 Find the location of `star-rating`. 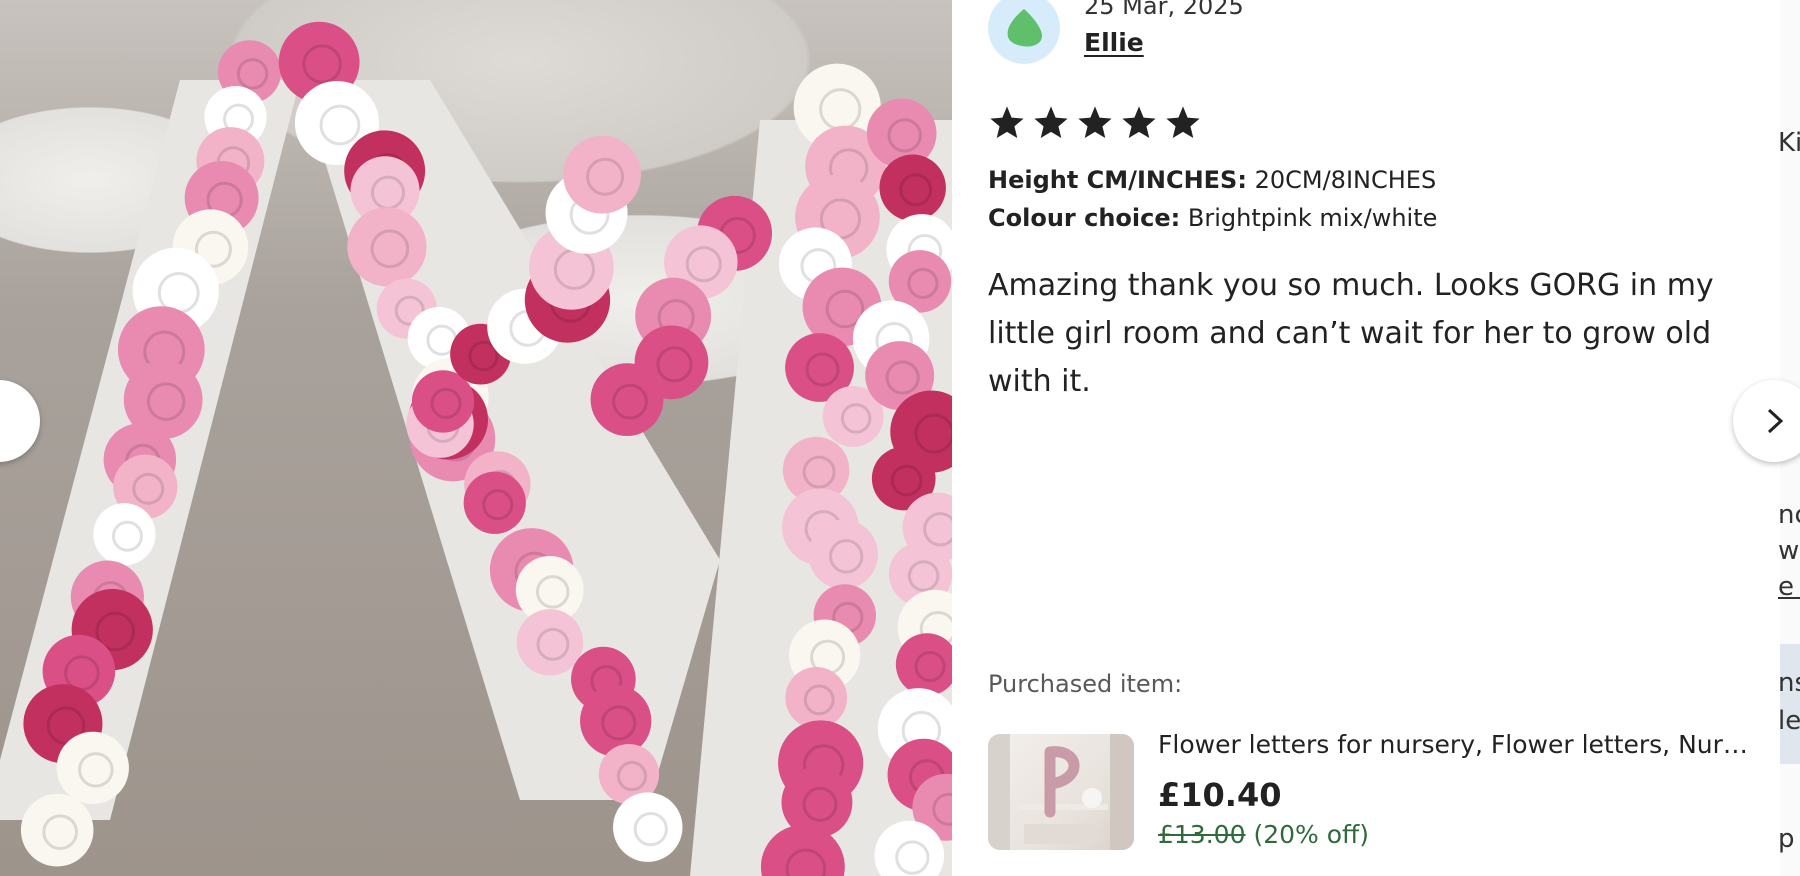

star-rating is located at coordinates (1095, 123).